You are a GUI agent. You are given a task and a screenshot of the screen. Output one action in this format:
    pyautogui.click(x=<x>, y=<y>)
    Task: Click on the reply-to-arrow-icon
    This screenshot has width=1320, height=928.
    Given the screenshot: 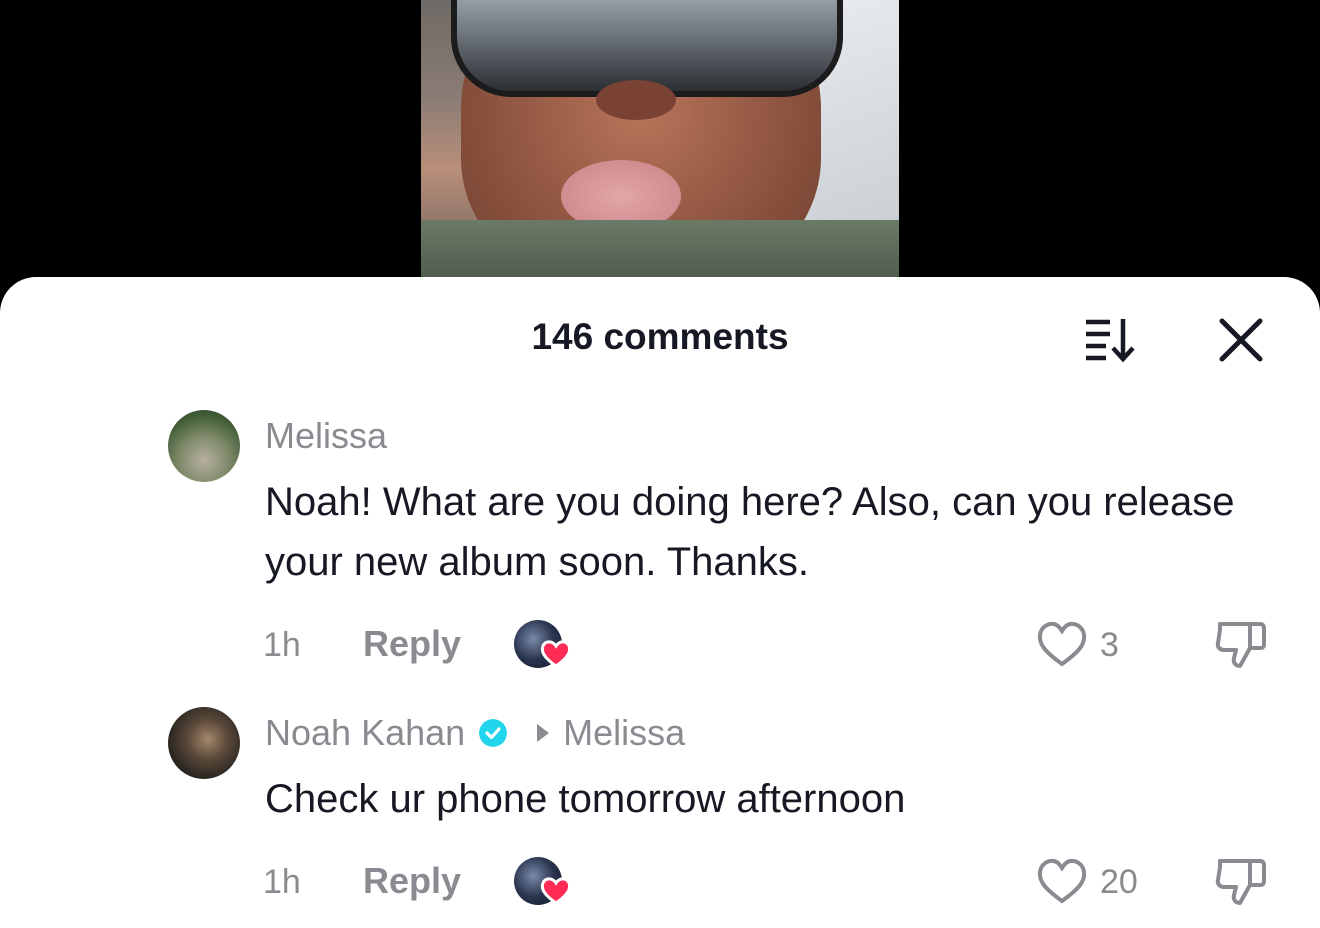 What is the action you would take?
    pyautogui.click(x=543, y=733)
    